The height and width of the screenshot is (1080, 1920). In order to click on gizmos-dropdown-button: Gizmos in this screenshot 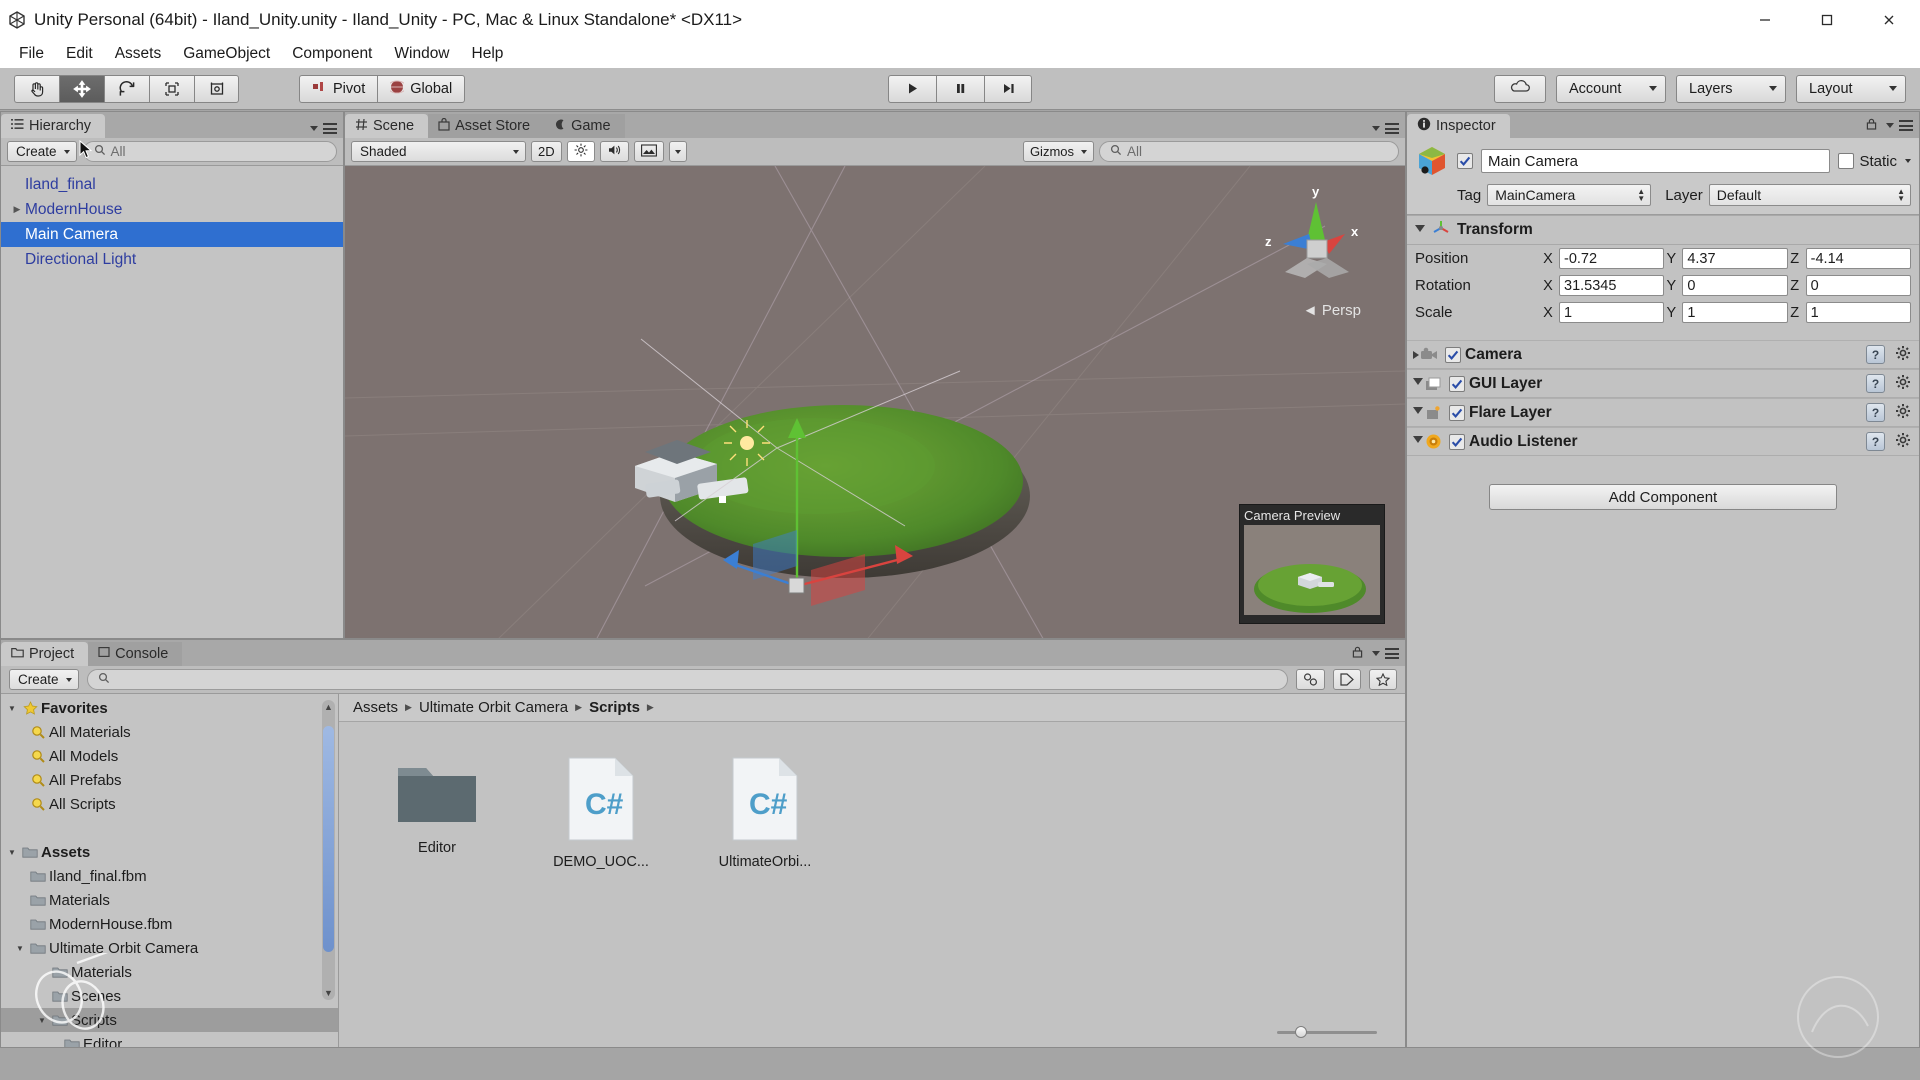, I will do `click(1058, 151)`.